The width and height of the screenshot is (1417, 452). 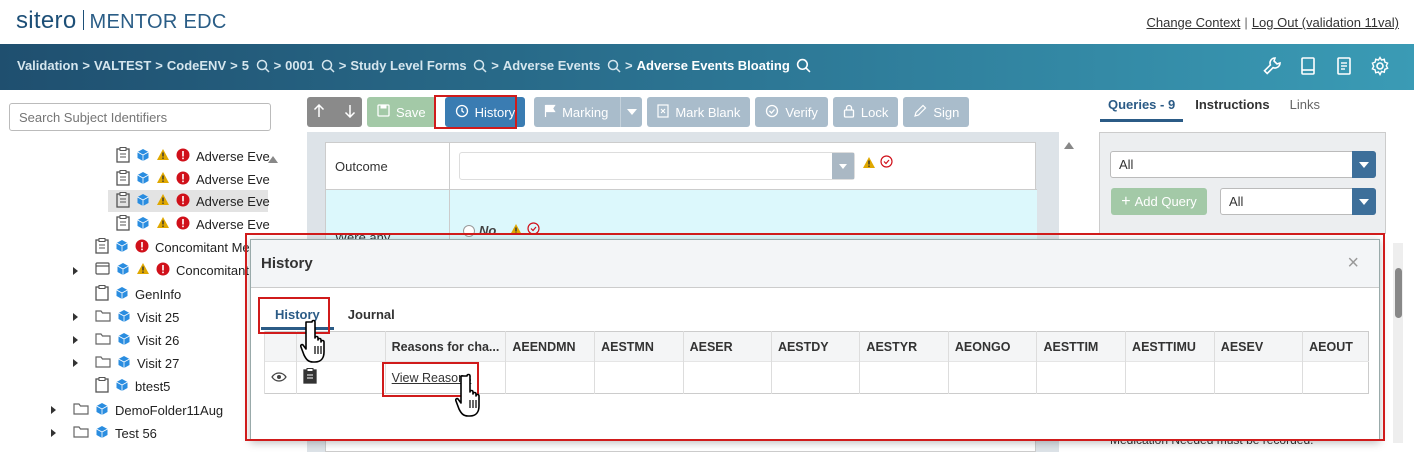 What do you see at coordinates (1069, 145) in the screenshot?
I see `form-scroll-up-icon` at bounding box center [1069, 145].